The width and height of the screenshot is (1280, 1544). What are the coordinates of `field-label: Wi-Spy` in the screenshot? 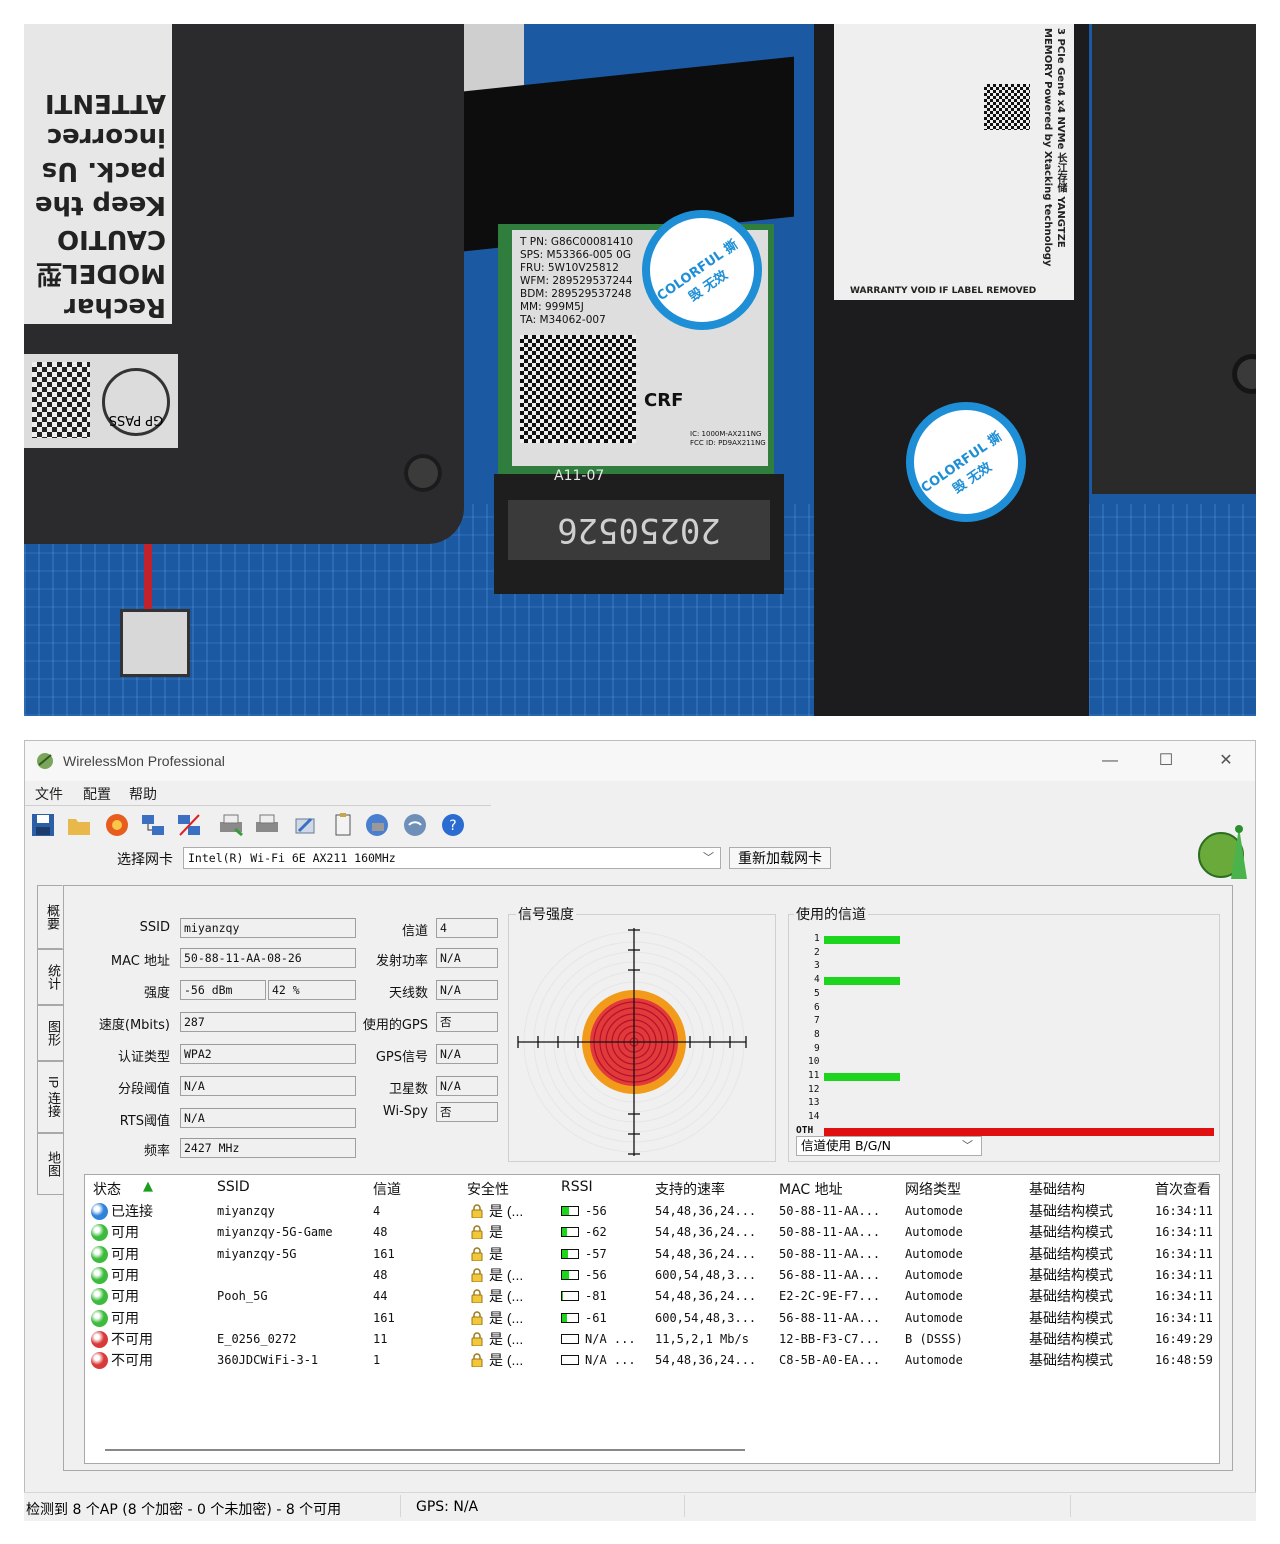 It's located at (405, 1111).